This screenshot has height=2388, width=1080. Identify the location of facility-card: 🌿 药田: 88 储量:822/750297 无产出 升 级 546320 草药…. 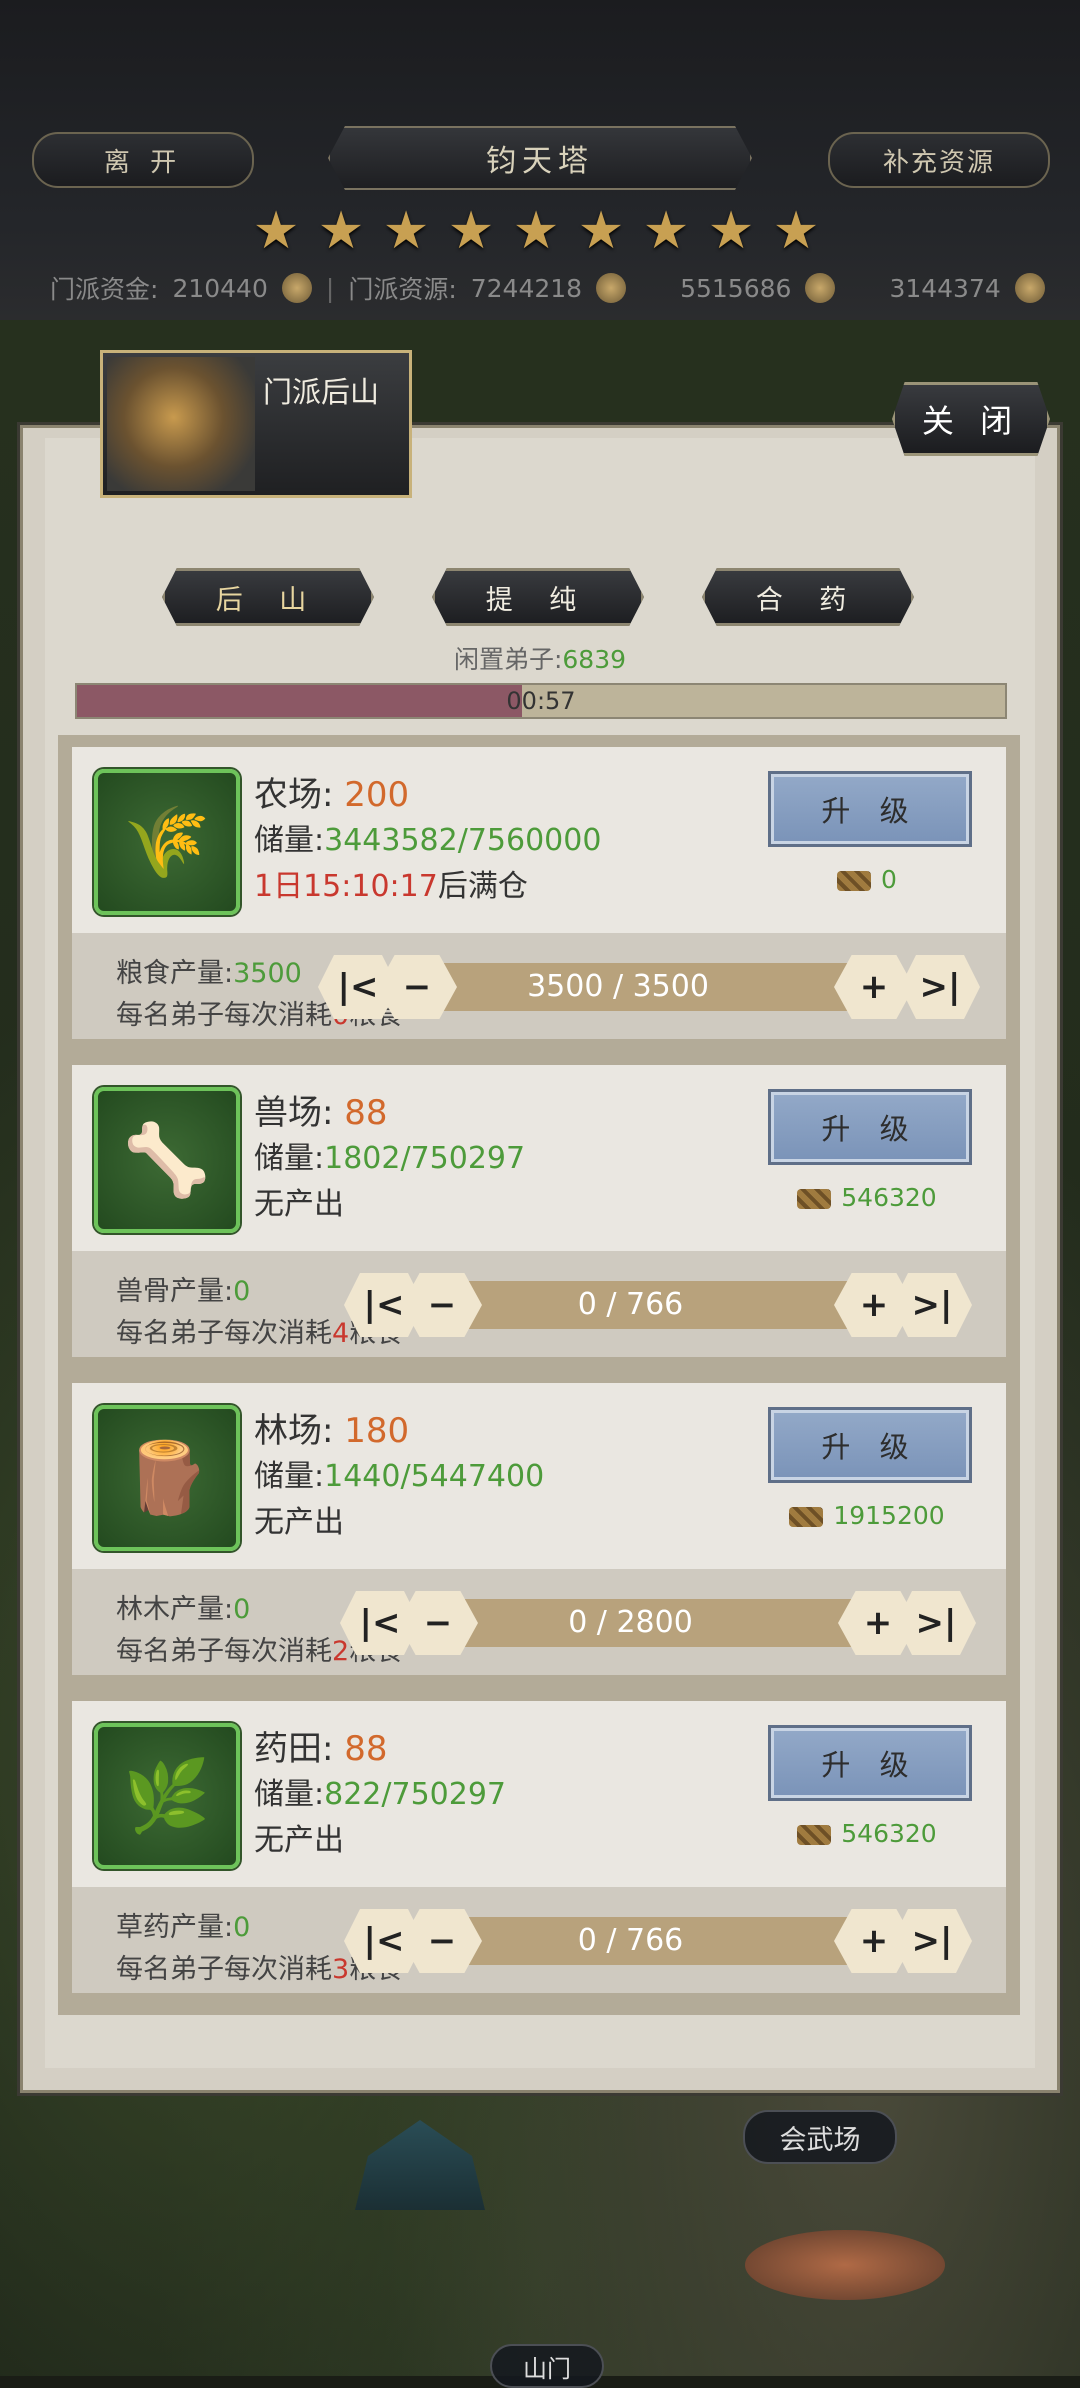
(539, 1847).